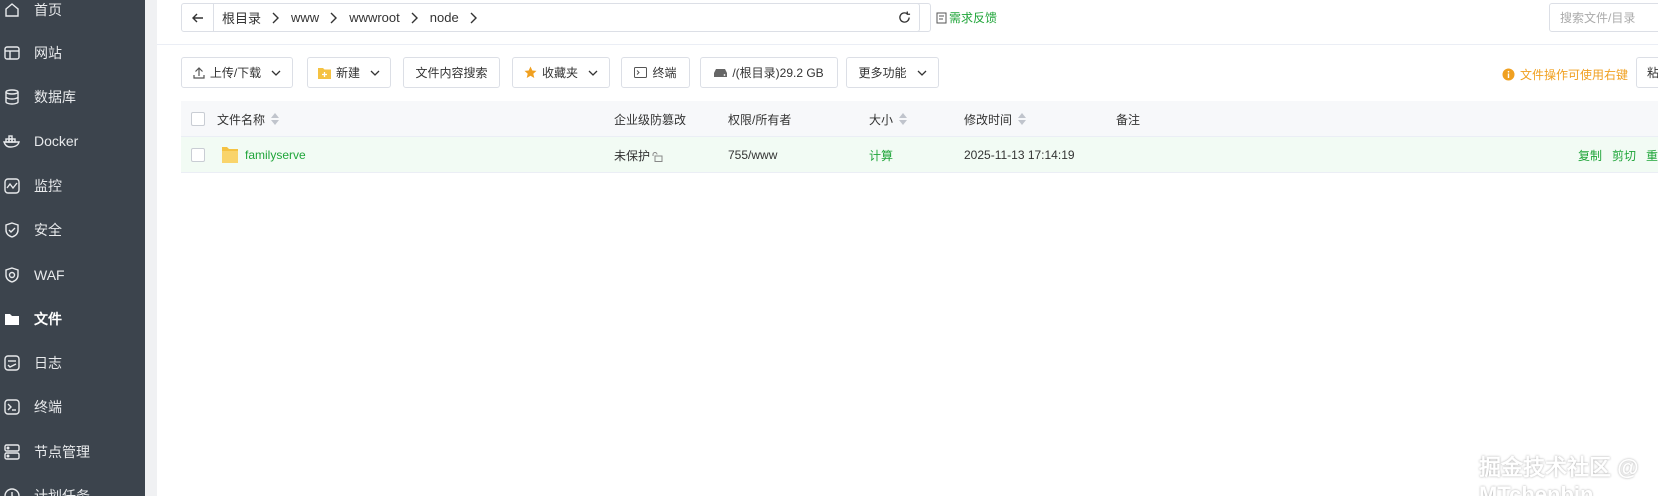 The height and width of the screenshot is (496, 1658). I want to click on search-input, so click(1603, 17).